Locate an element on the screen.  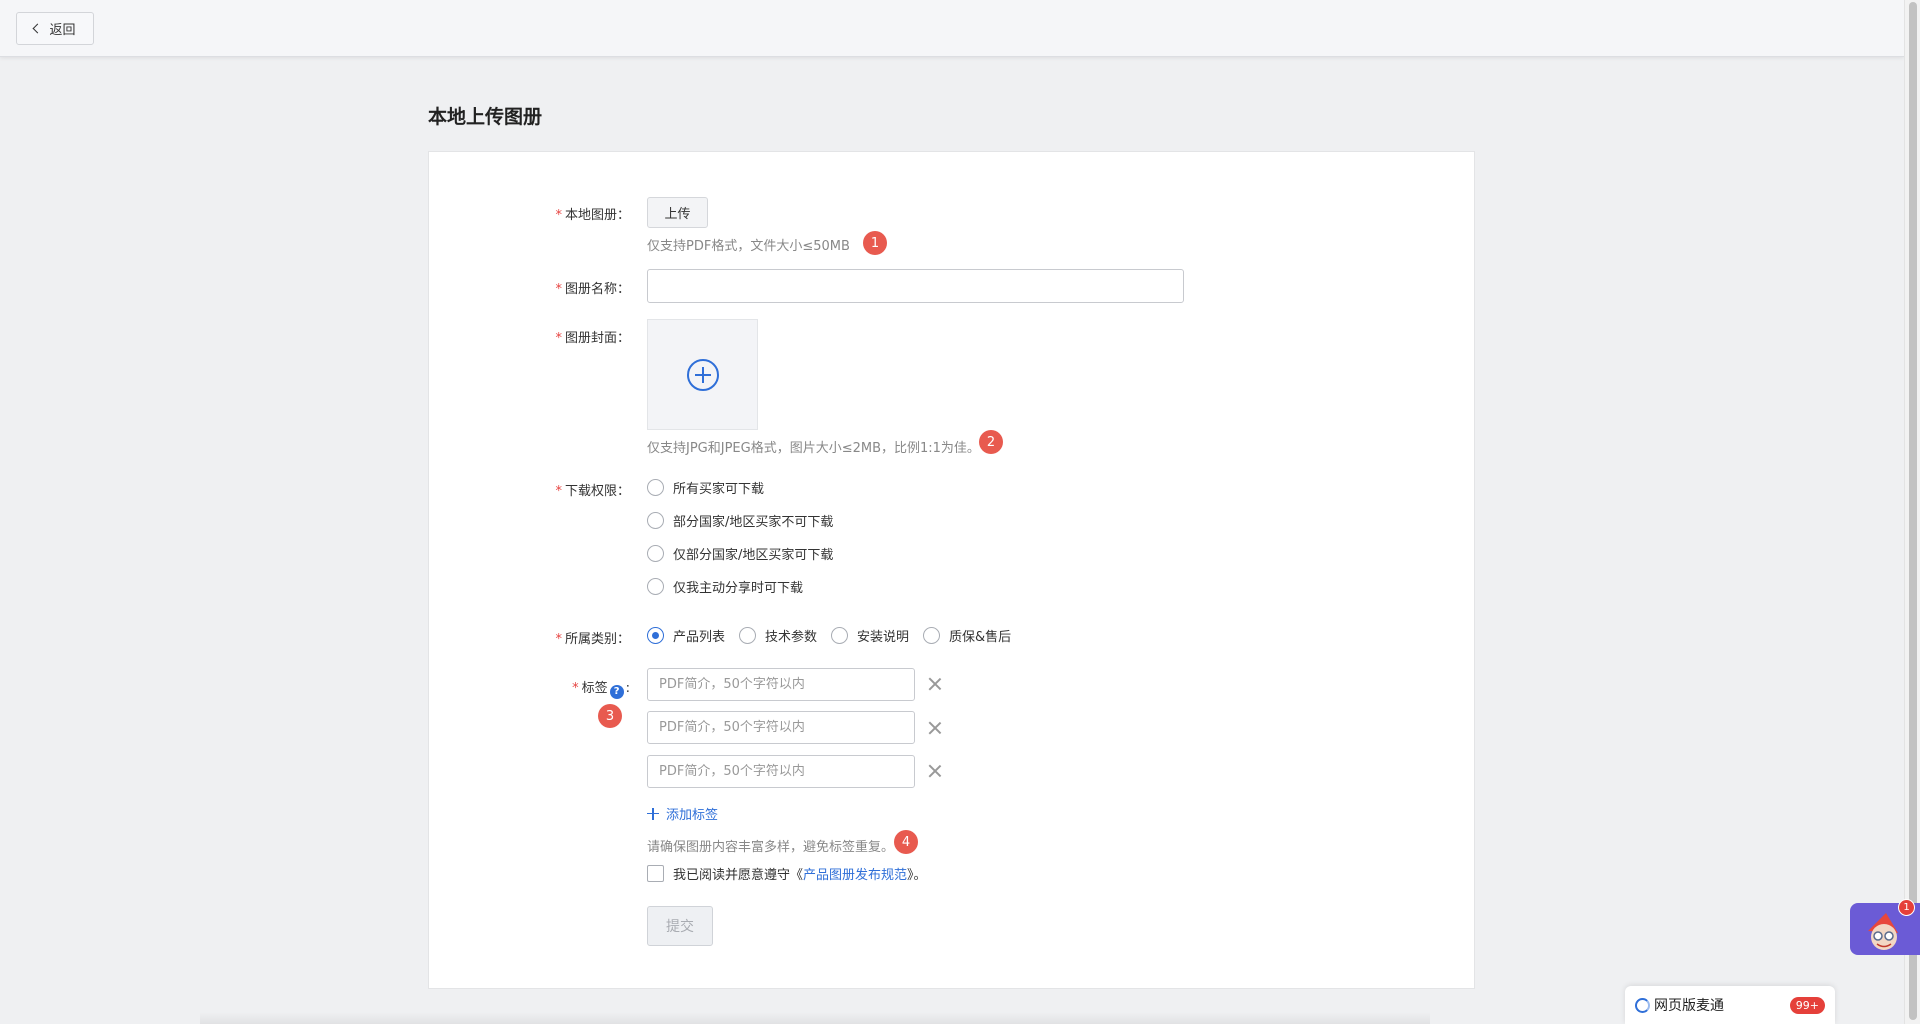
agreement-checkbox is located at coordinates (655, 873).